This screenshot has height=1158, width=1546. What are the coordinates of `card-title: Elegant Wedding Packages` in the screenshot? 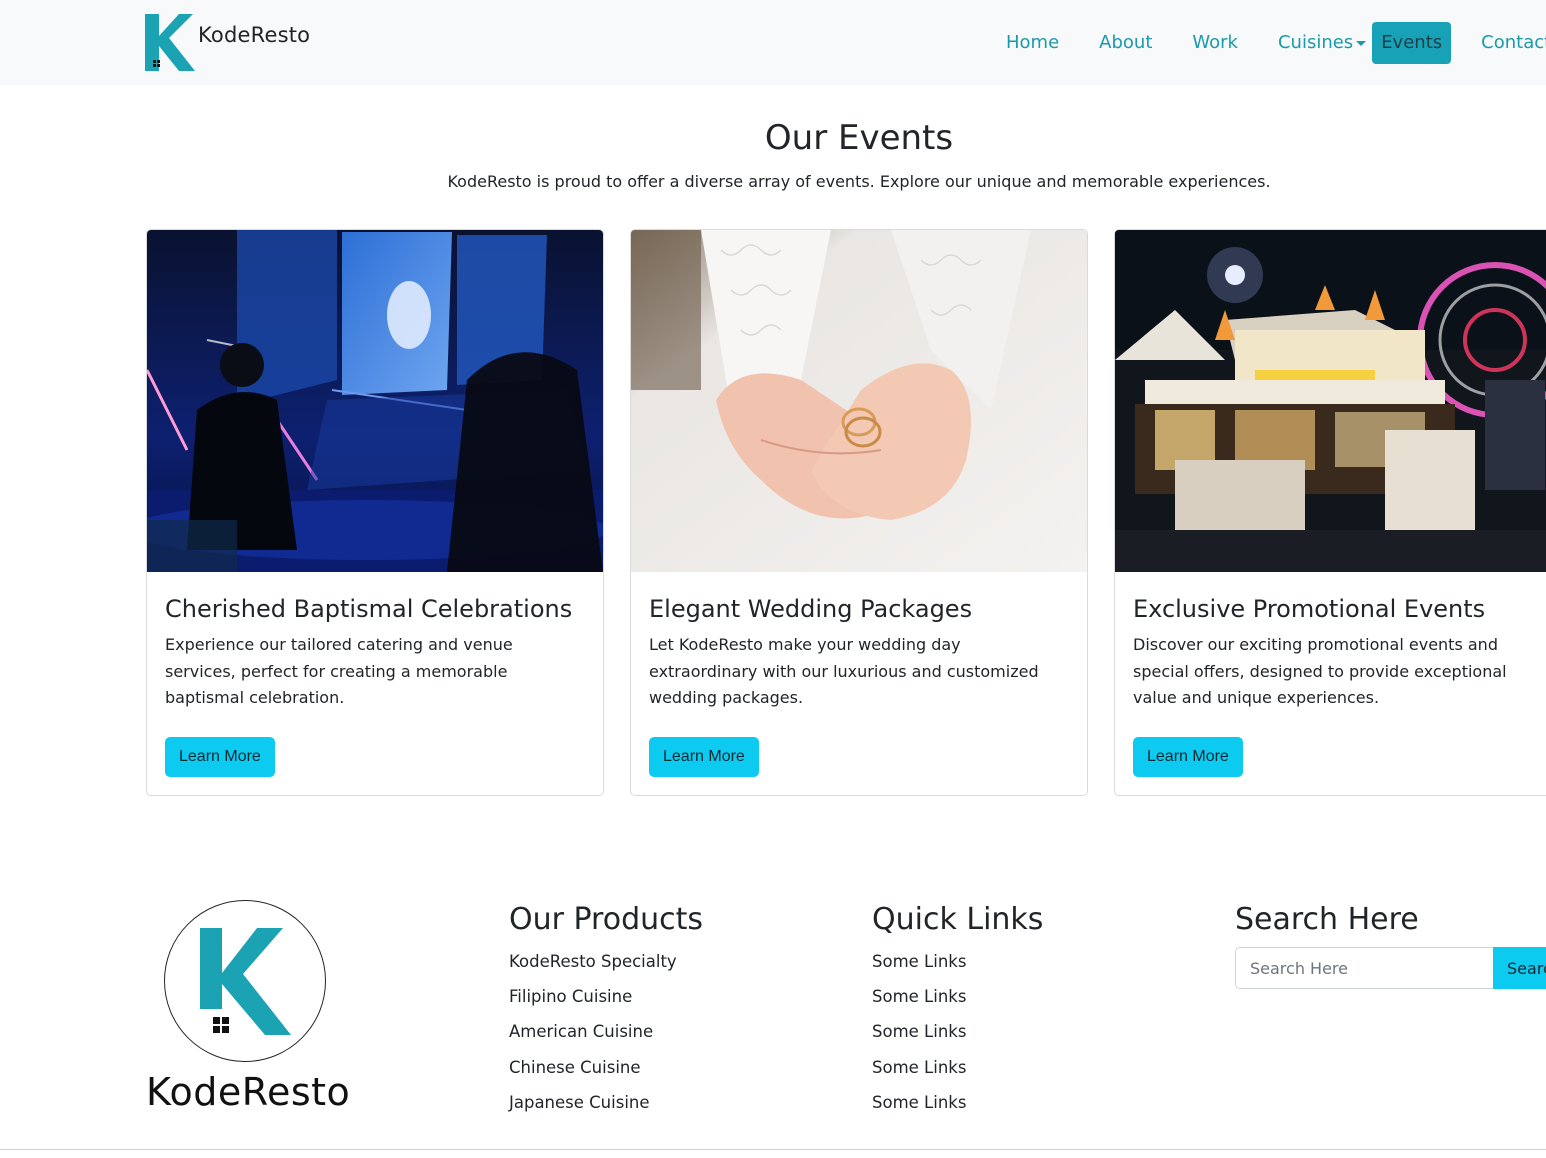 It's located at (811, 609).